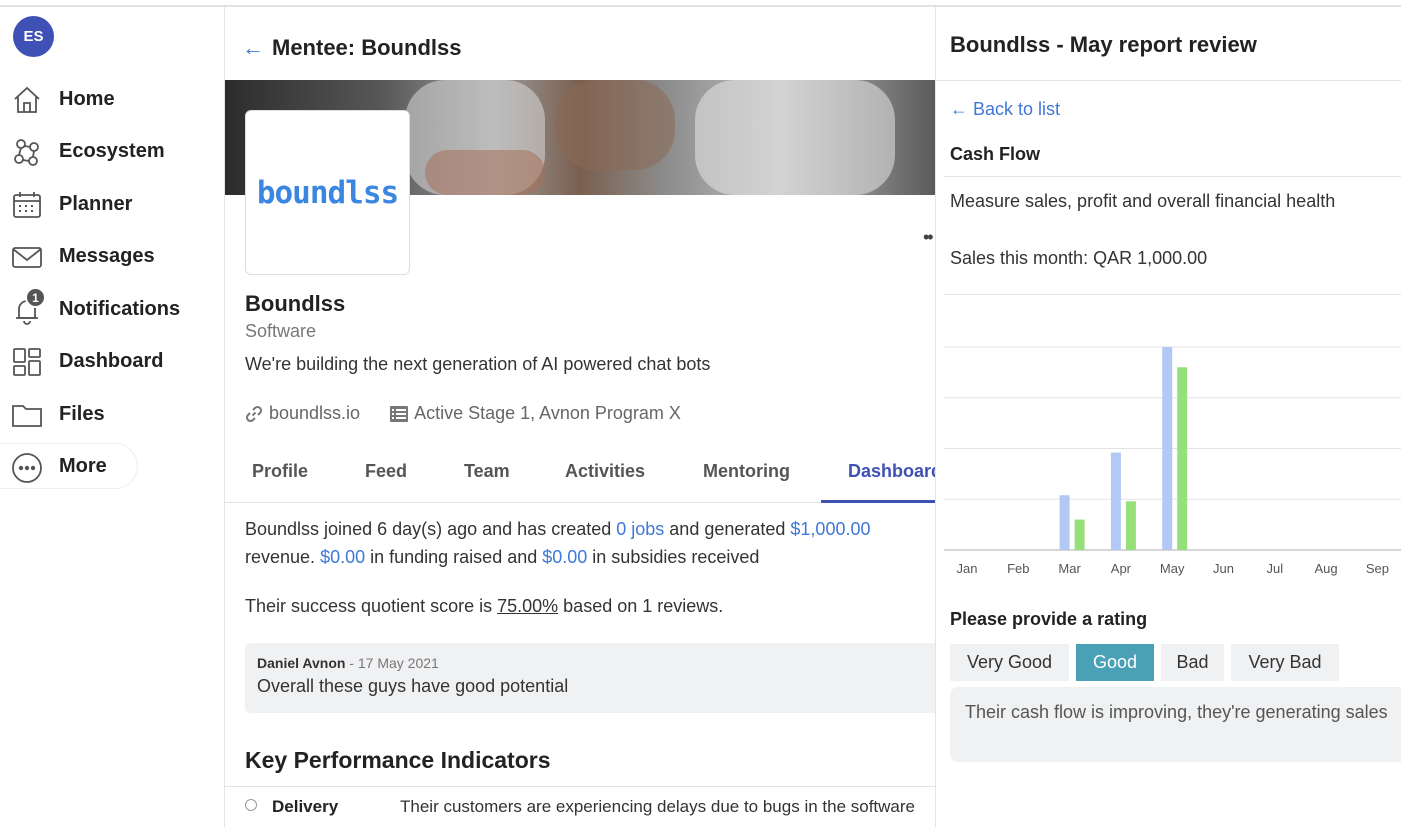 This screenshot has height=827, width=1401. What do you see at coordinates (35, 297) in the screenshot?
I see `notification-badge: 1` at bounding box center [35, 297].